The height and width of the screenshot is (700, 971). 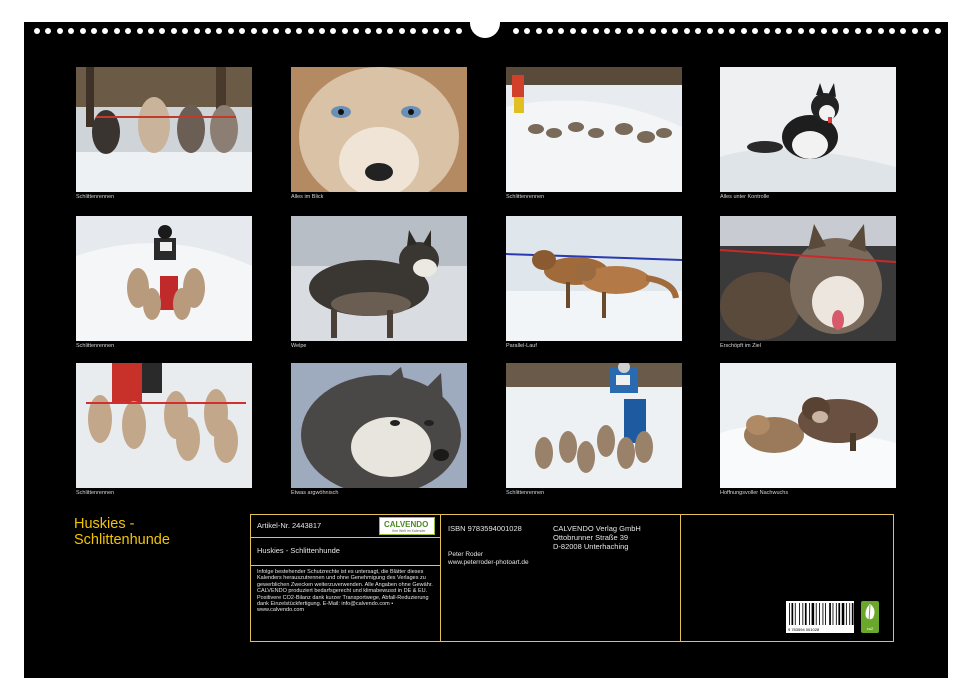 I want to click on calvendo-logo: CALVENDO Ihre Welt im Kalender, so click(x=407, y=526).